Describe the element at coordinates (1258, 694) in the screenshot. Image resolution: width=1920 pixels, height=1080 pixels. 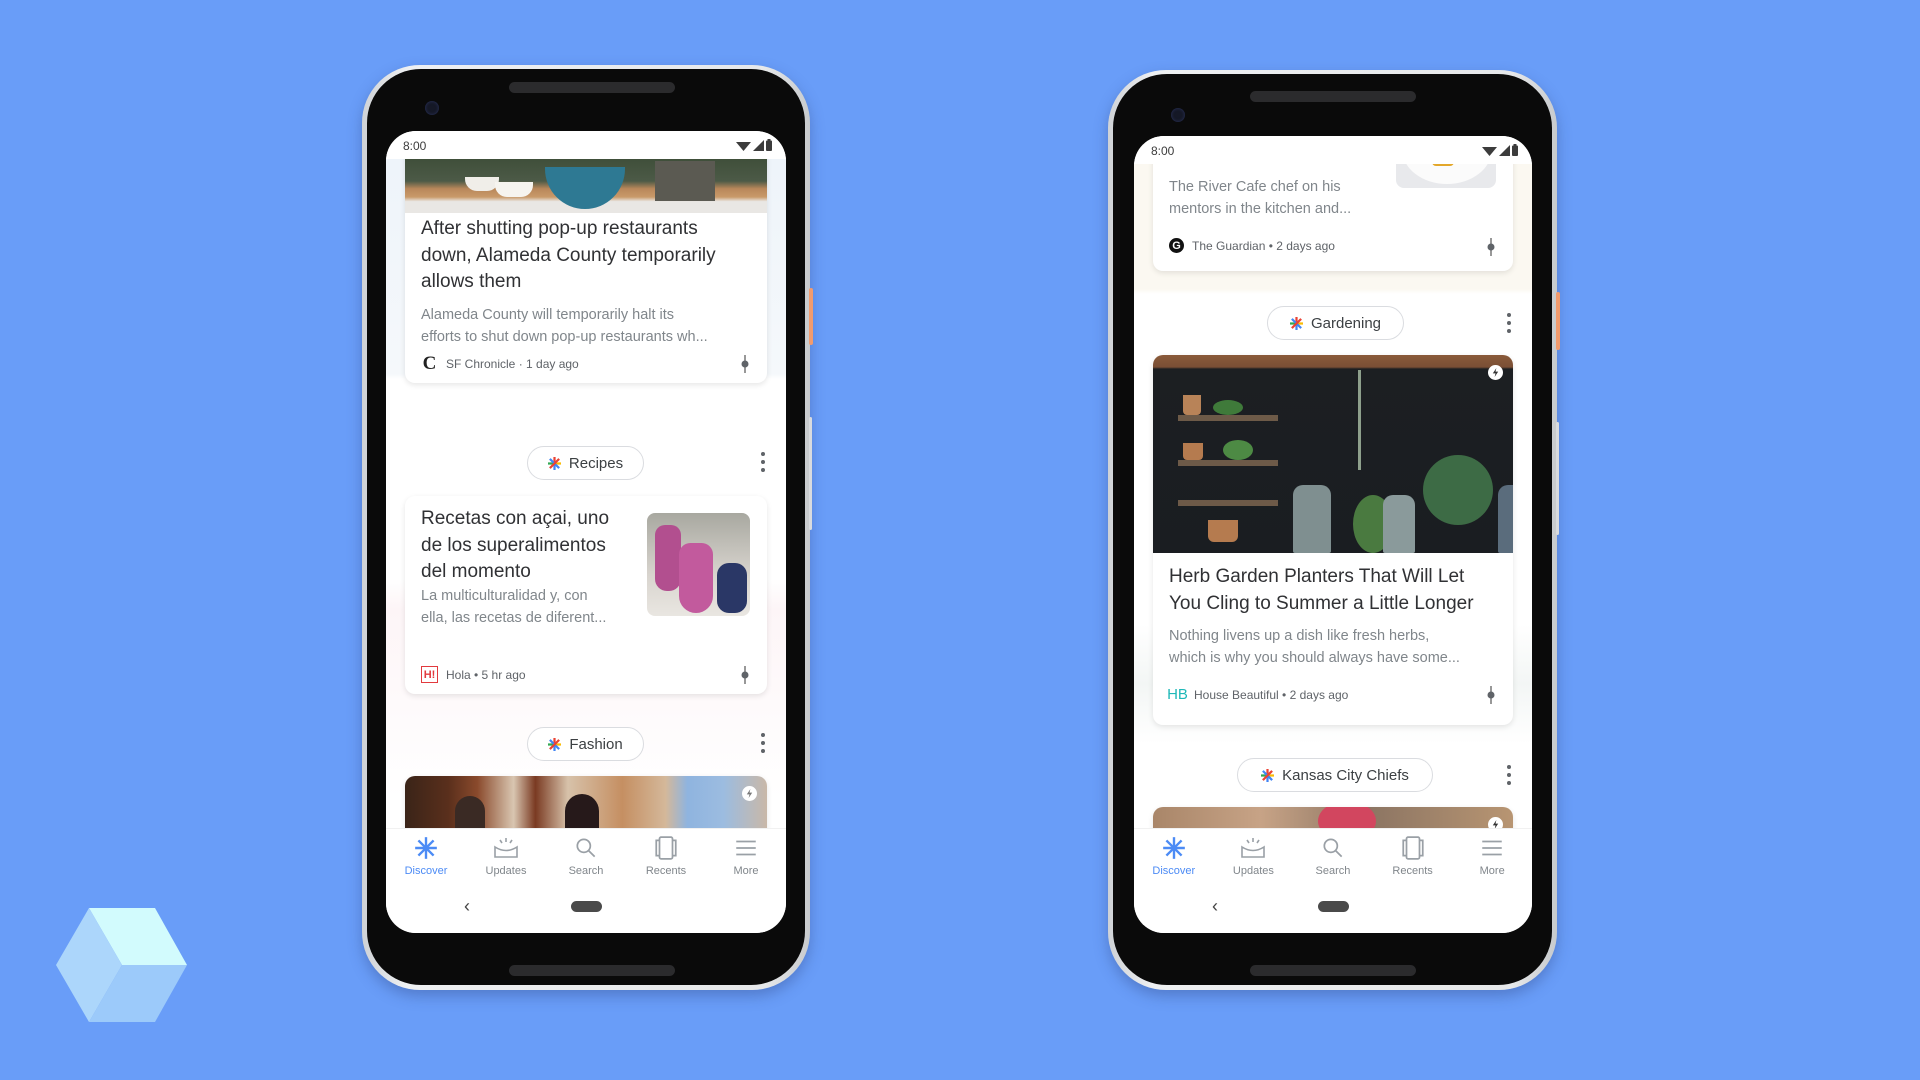
I see `article-source: HB House Beautiful • 2 days ago` at that location.